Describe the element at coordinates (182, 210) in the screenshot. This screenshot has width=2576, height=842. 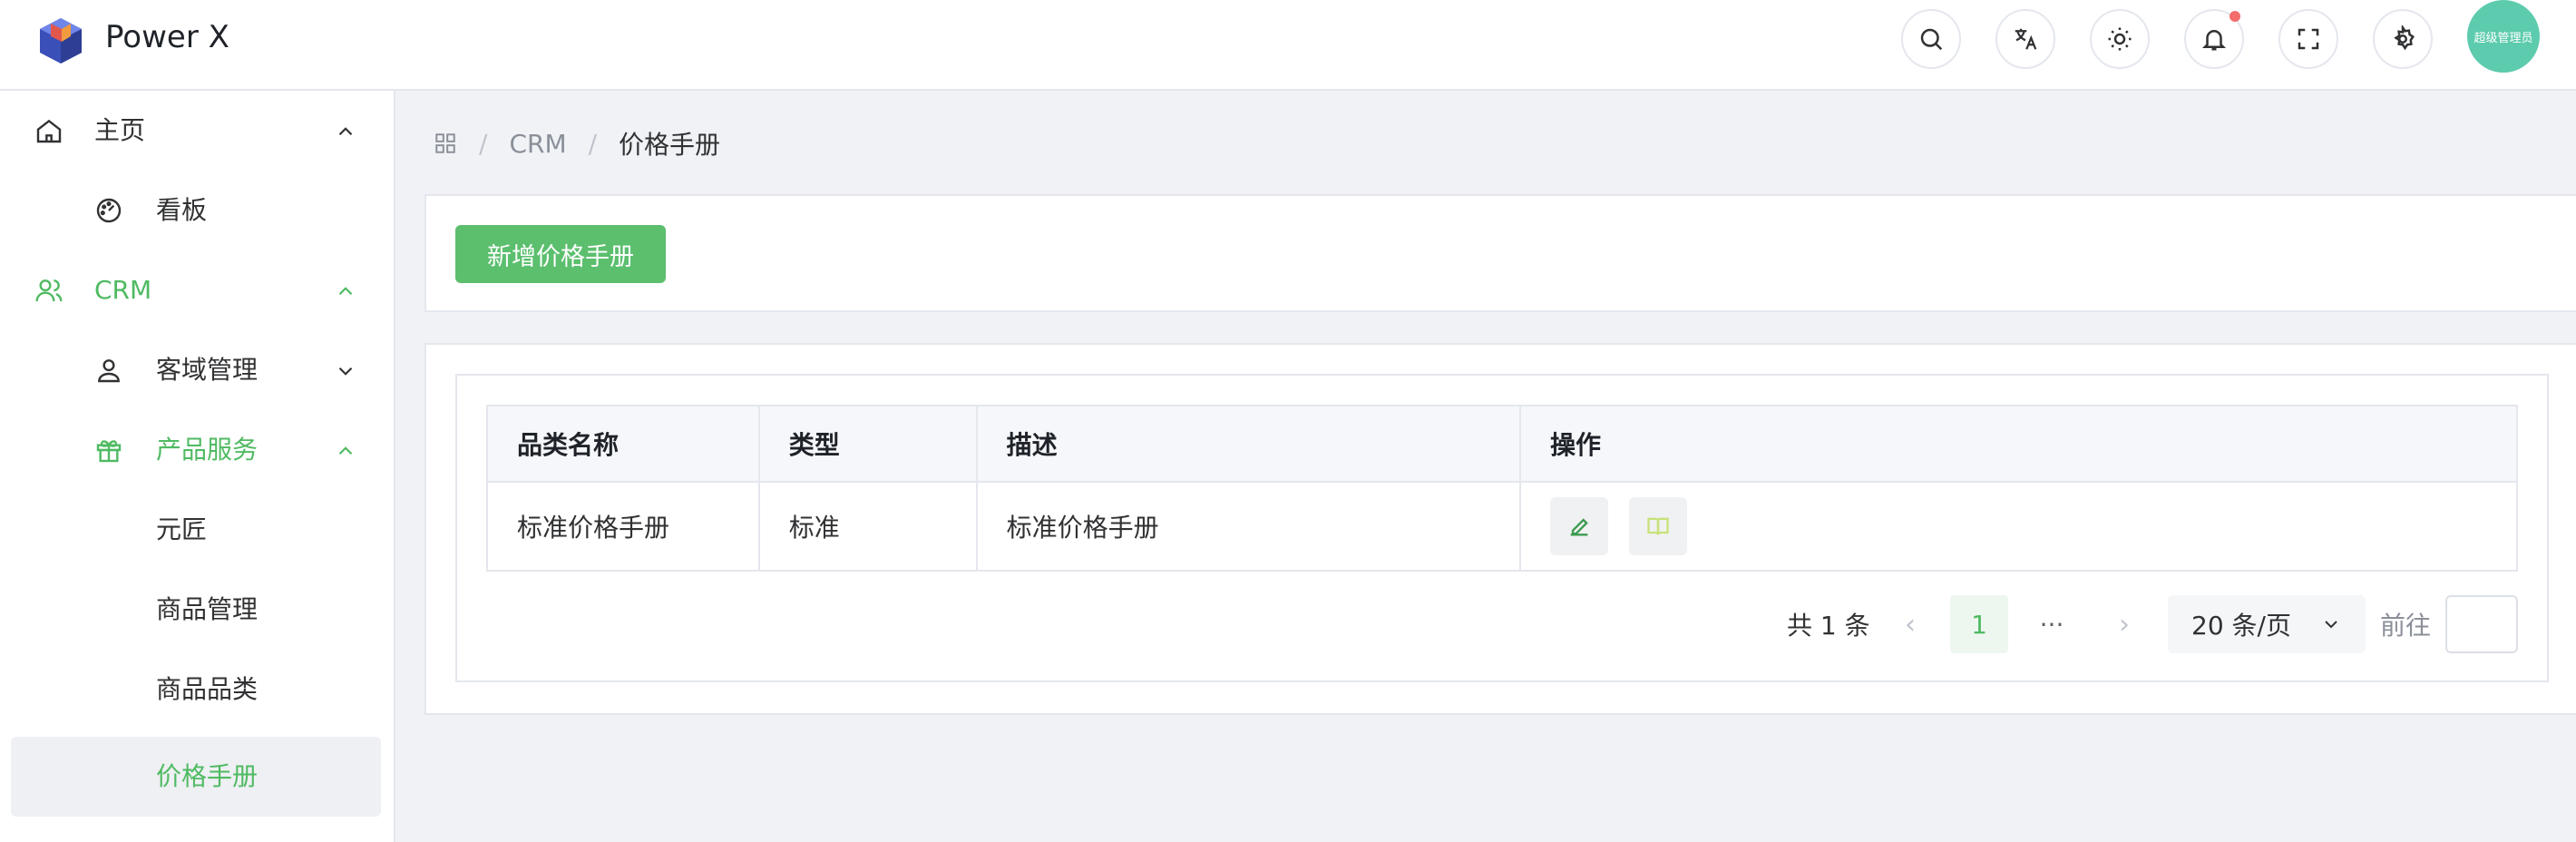
I see `sidebar-item-label: 看板` at that location.